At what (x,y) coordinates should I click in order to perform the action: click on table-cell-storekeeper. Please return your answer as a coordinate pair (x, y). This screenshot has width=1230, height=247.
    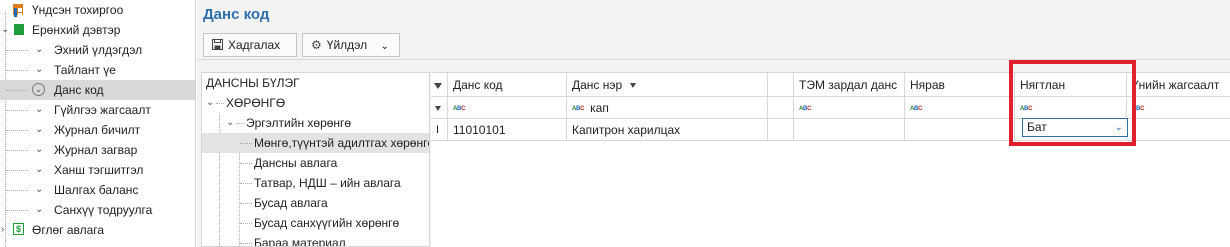
    Looking at the image, I should click on (960, 130).